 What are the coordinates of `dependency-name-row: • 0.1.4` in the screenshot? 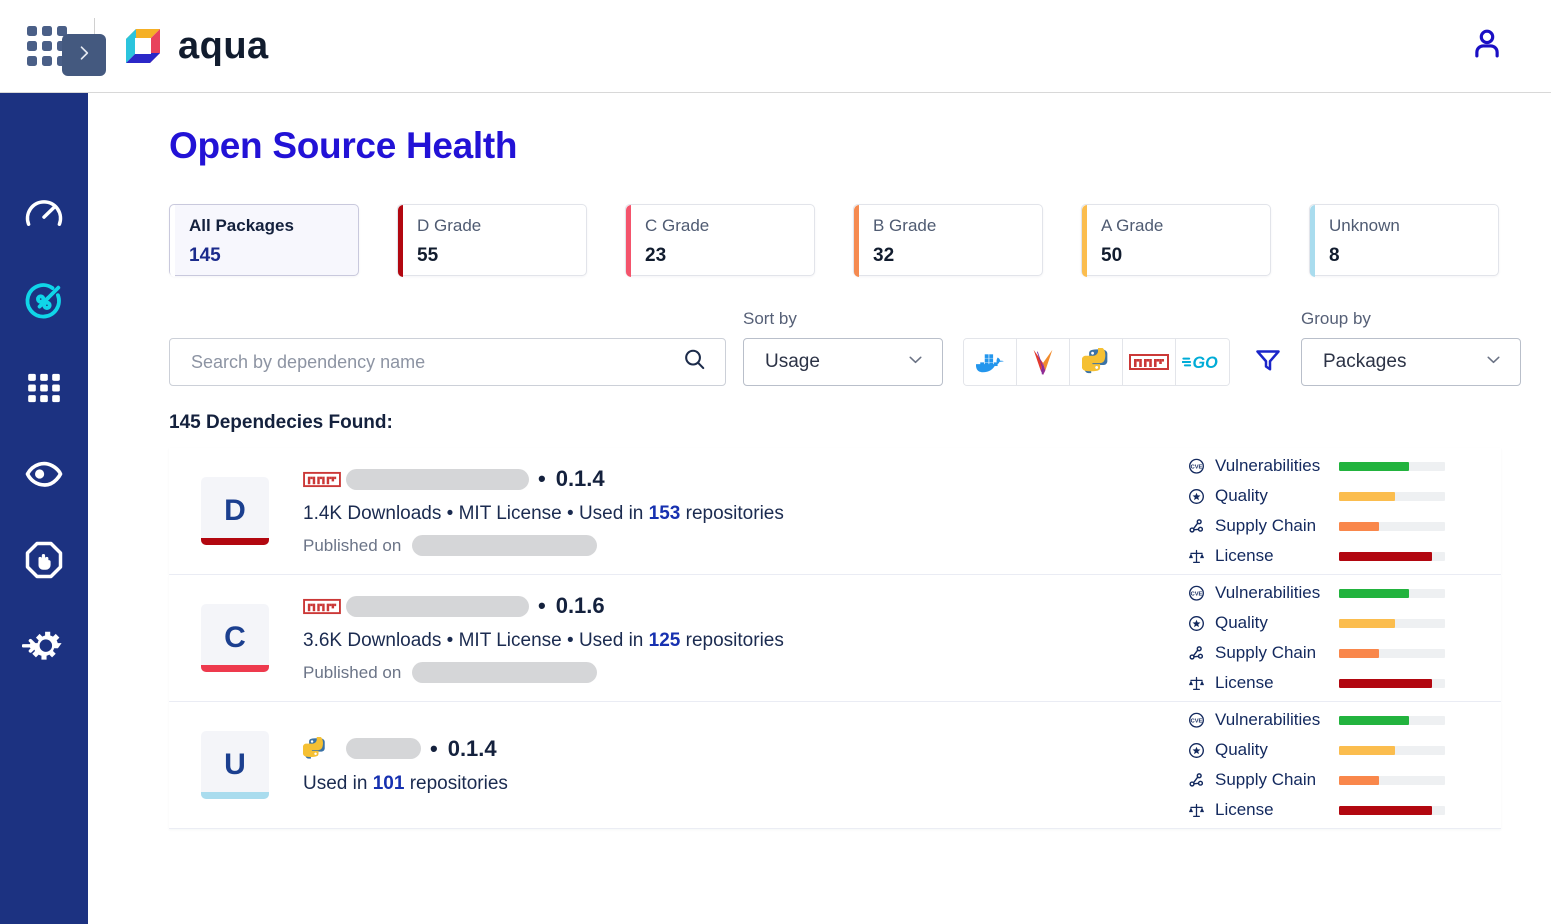 It's located at (744, 749).